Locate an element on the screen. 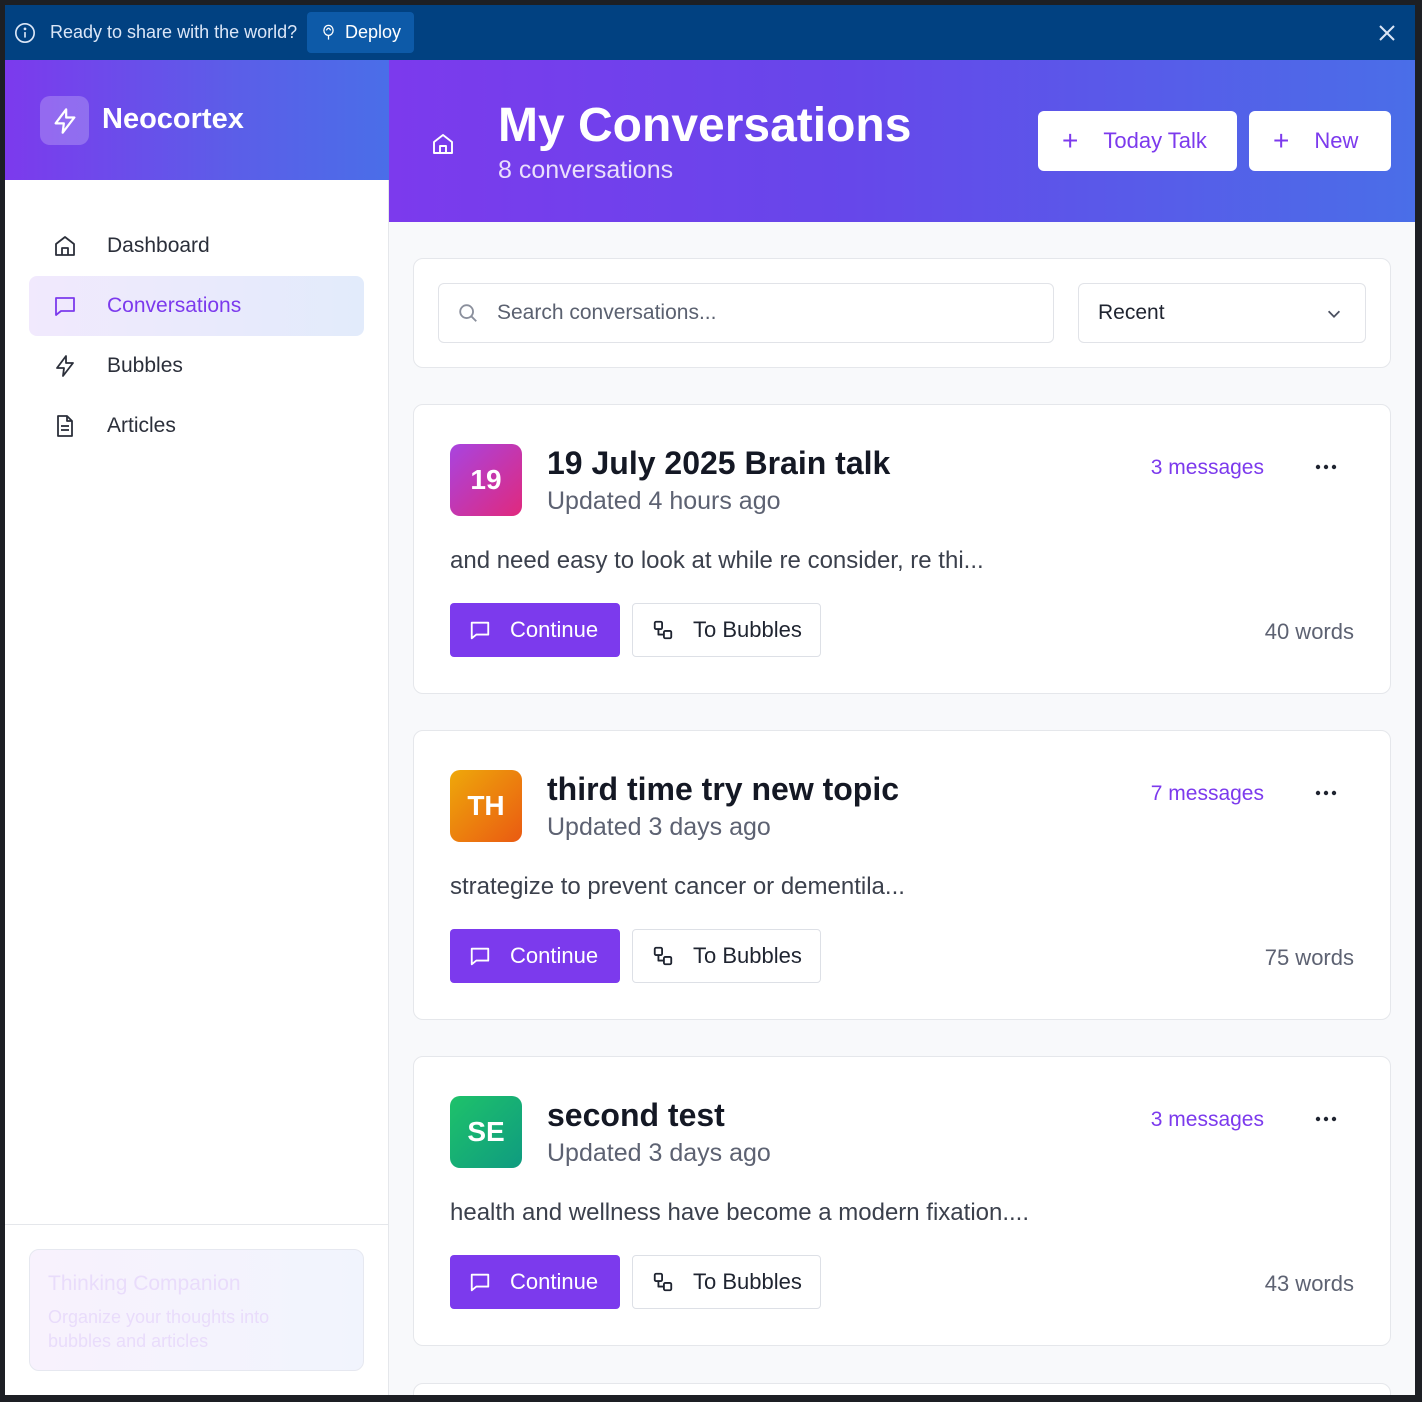 The width and height of the screenshot is (1422, 1402). sidebar-item-conversations: Conversations is located at coordinates (196, 306).